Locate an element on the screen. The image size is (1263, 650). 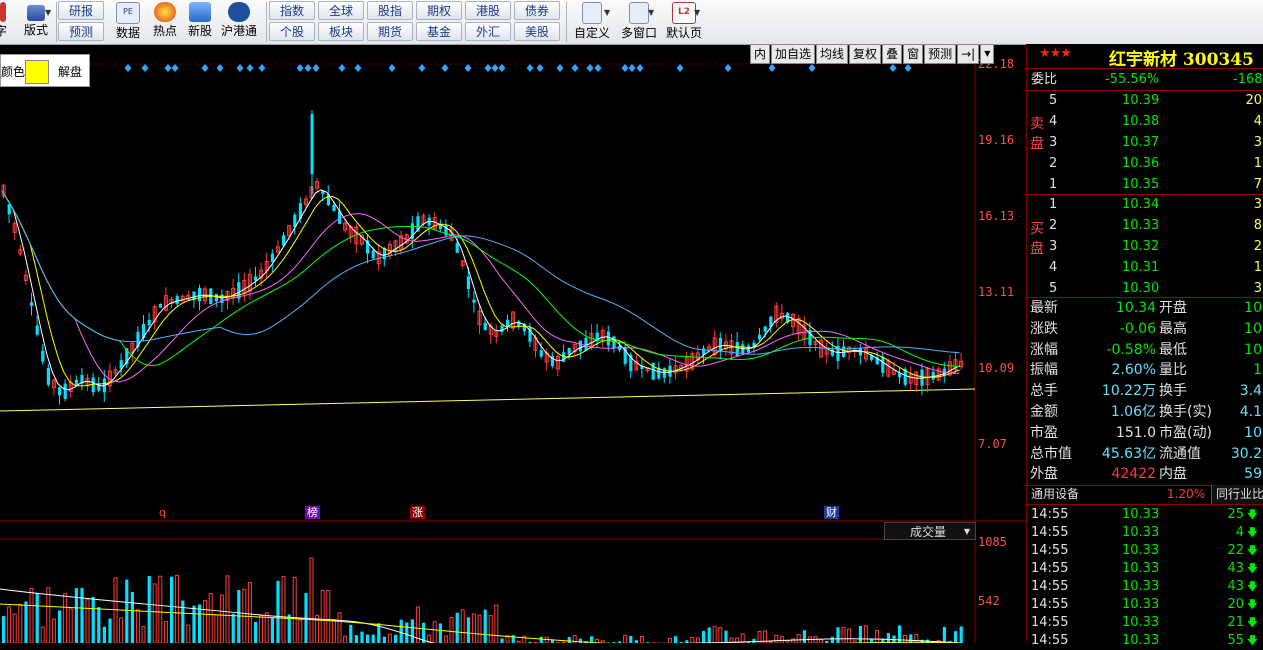
tab-adjust: 复权 is located at coordinates (865, 54).